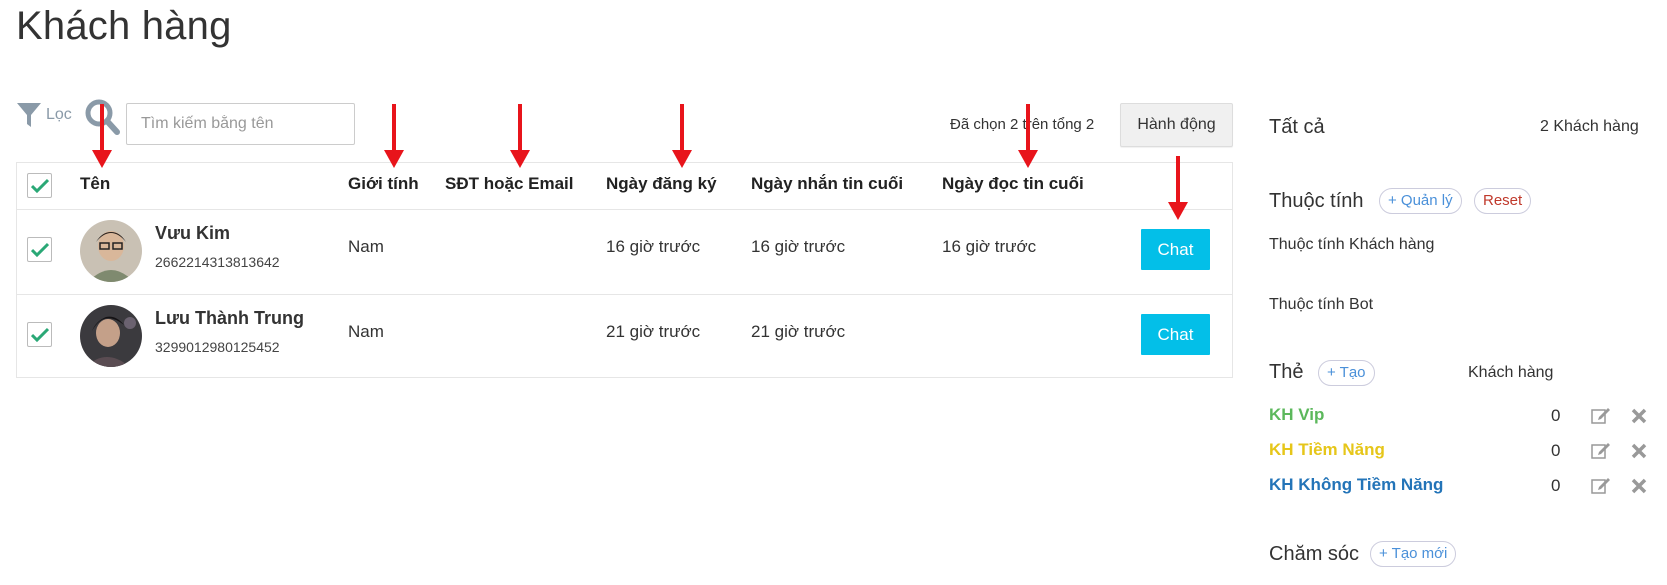 The width and height of the screenshot is (1667, 585). I want to click on reset-button: Reset, so click(1503, 201).